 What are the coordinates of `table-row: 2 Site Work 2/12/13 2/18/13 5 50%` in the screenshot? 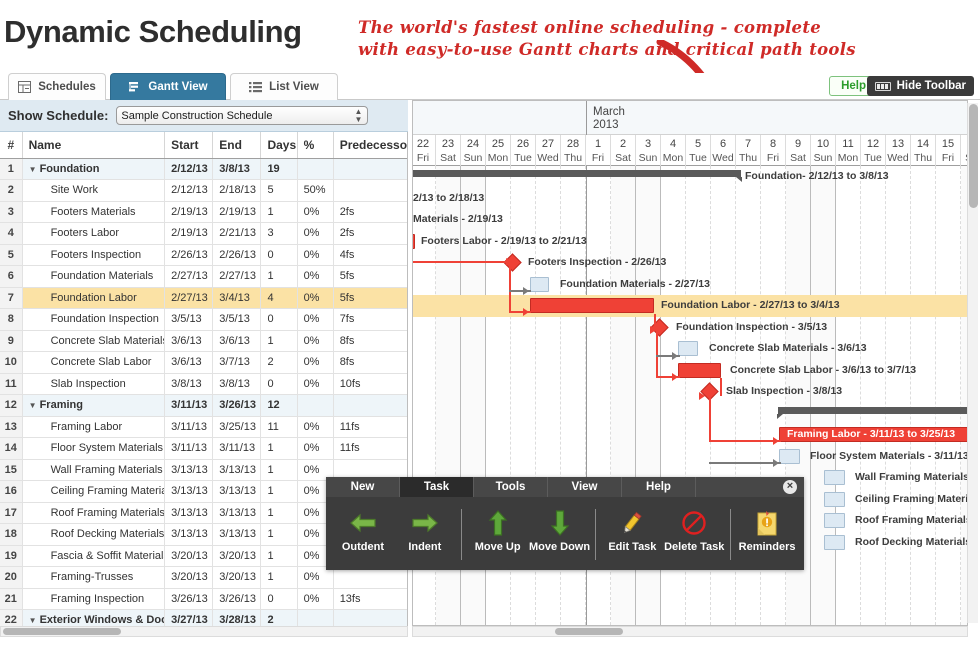 It's located at (203, 190).